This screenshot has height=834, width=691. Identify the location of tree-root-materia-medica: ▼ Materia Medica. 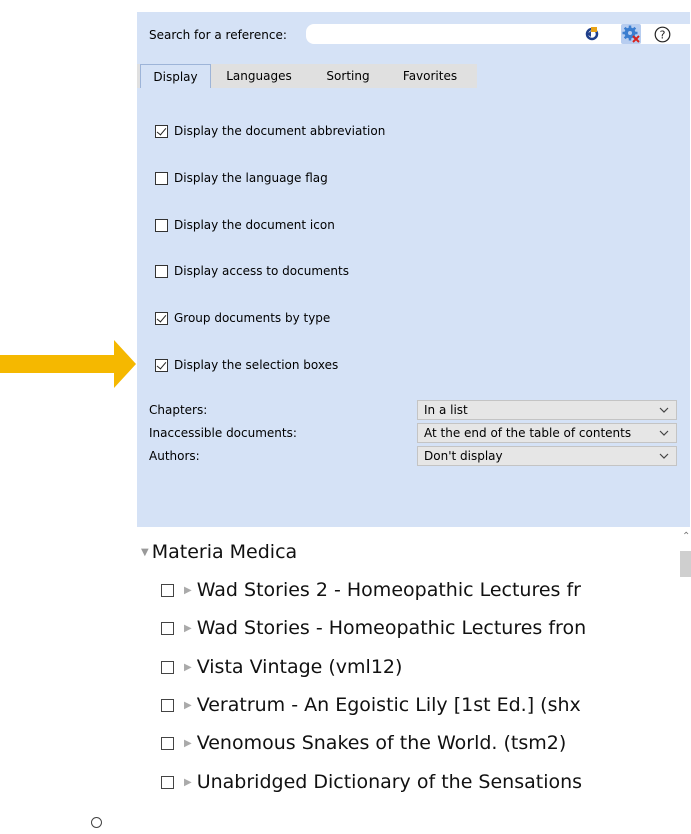
(219, 552).